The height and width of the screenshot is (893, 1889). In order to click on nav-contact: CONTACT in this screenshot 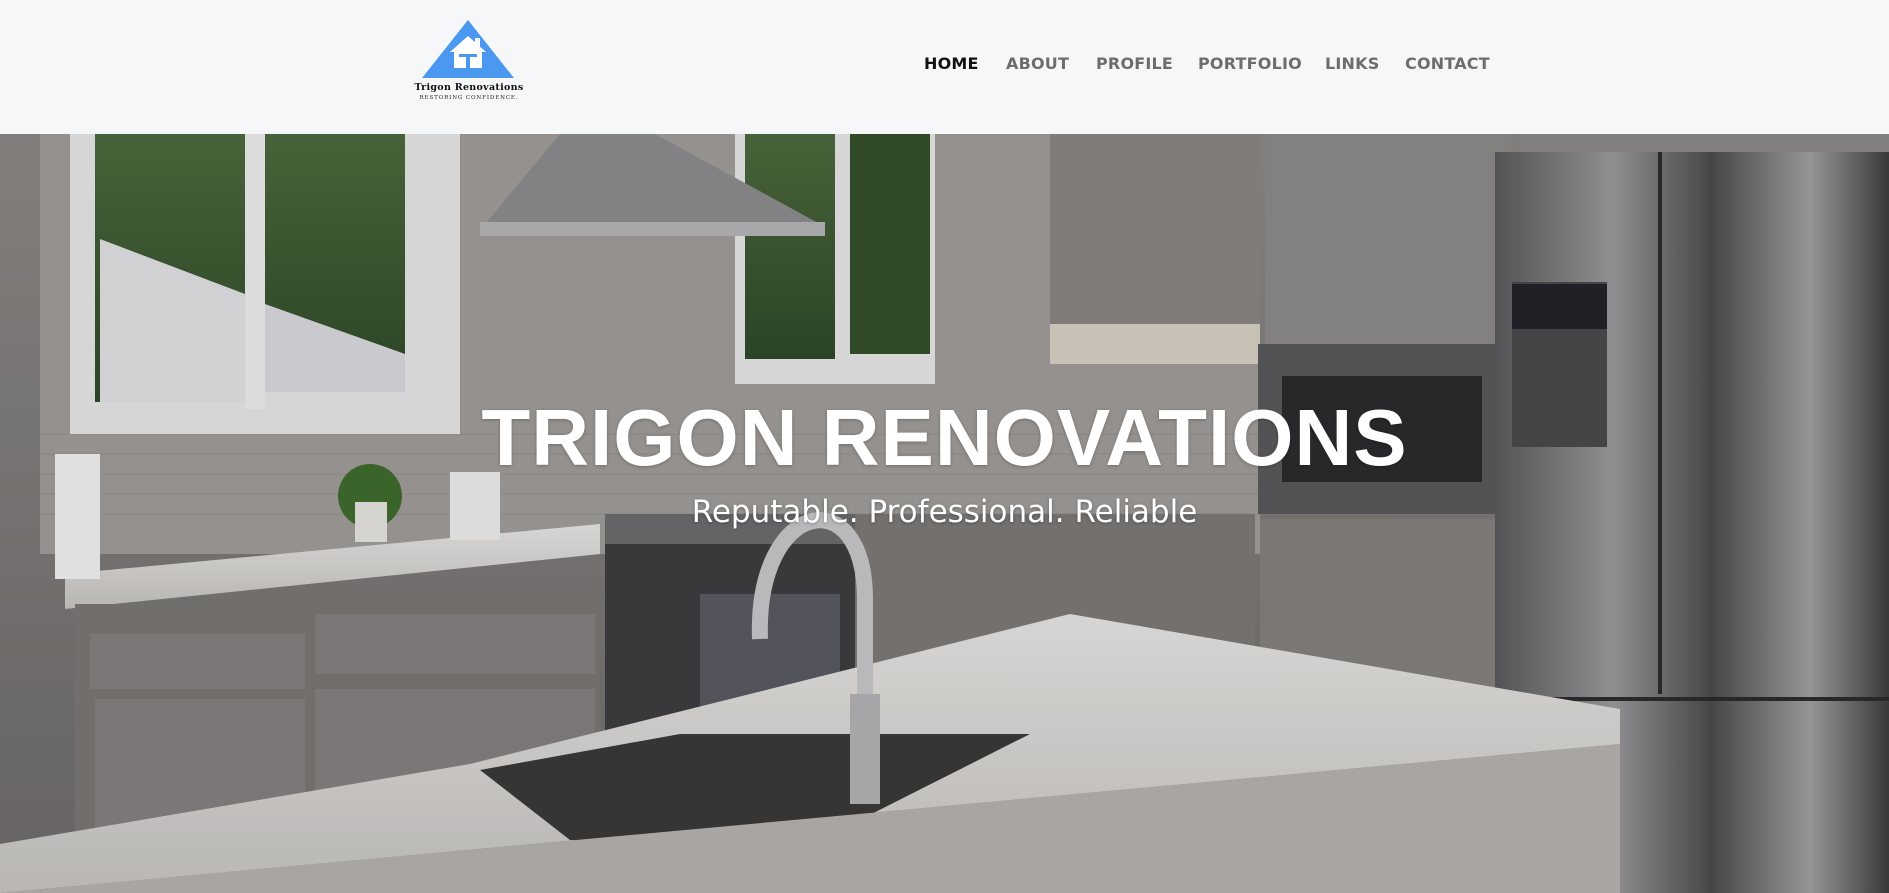, I will do `click(1447, 63)`.